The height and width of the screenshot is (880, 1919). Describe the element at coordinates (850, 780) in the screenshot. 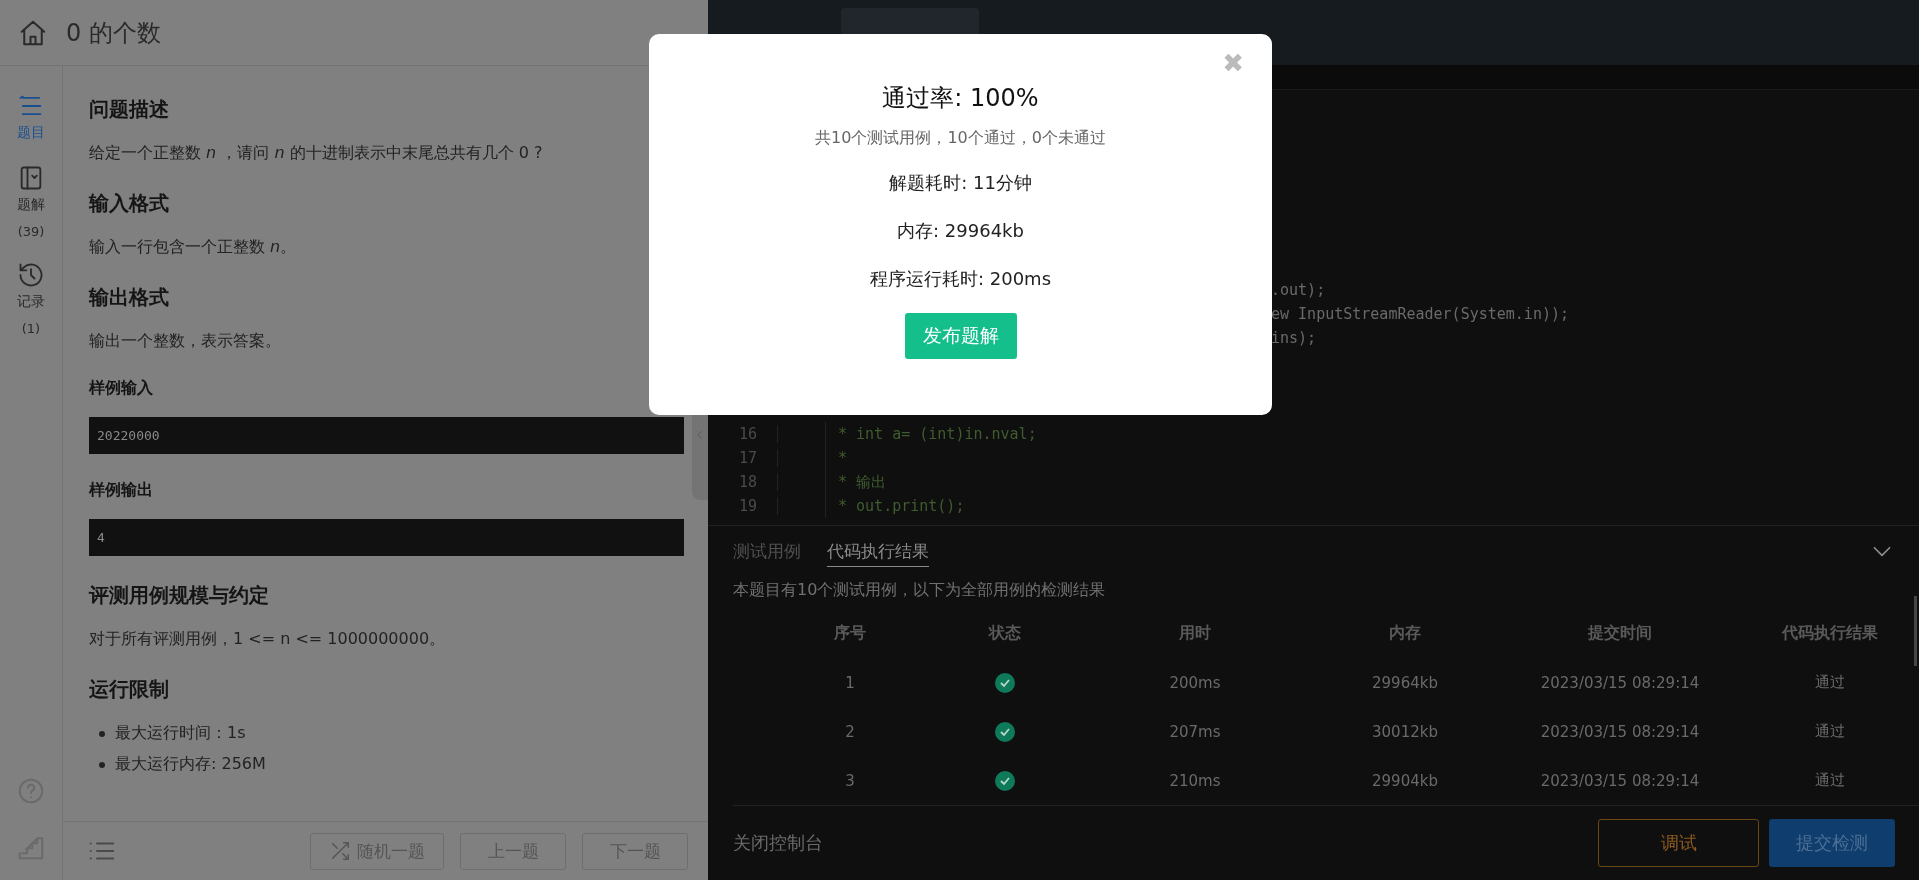

I see `table-cell: 3` at that location.